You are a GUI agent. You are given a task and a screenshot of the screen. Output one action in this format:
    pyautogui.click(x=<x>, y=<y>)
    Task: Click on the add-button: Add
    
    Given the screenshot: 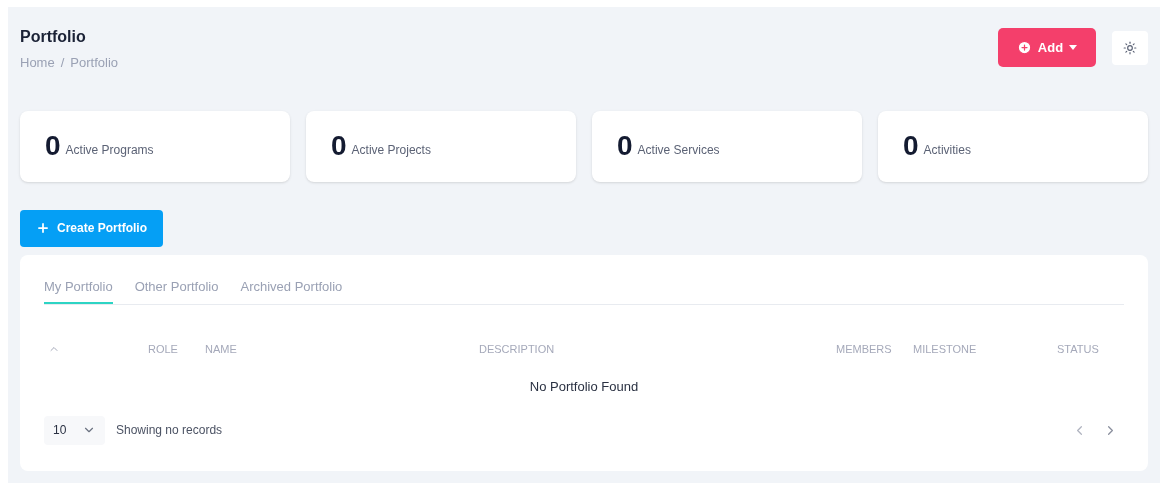 What is the action you would take?
    pyautogui.click(x=1047, y=47)
    